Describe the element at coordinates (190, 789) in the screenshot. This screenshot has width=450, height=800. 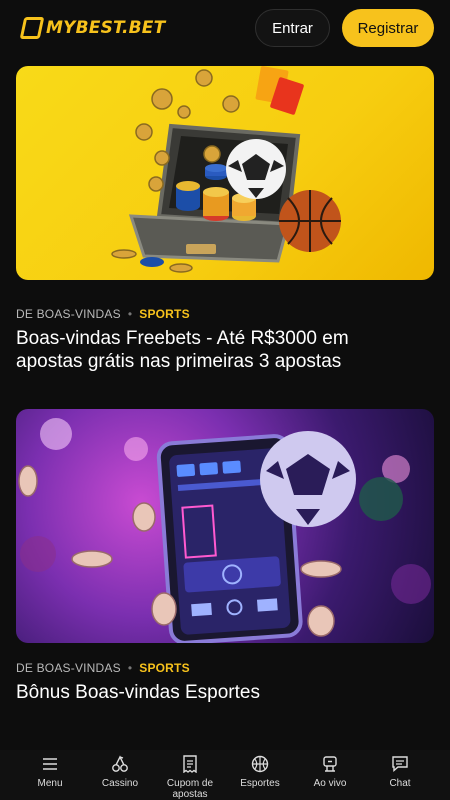
I see `nav-label: Cupom de apostas` at that location.